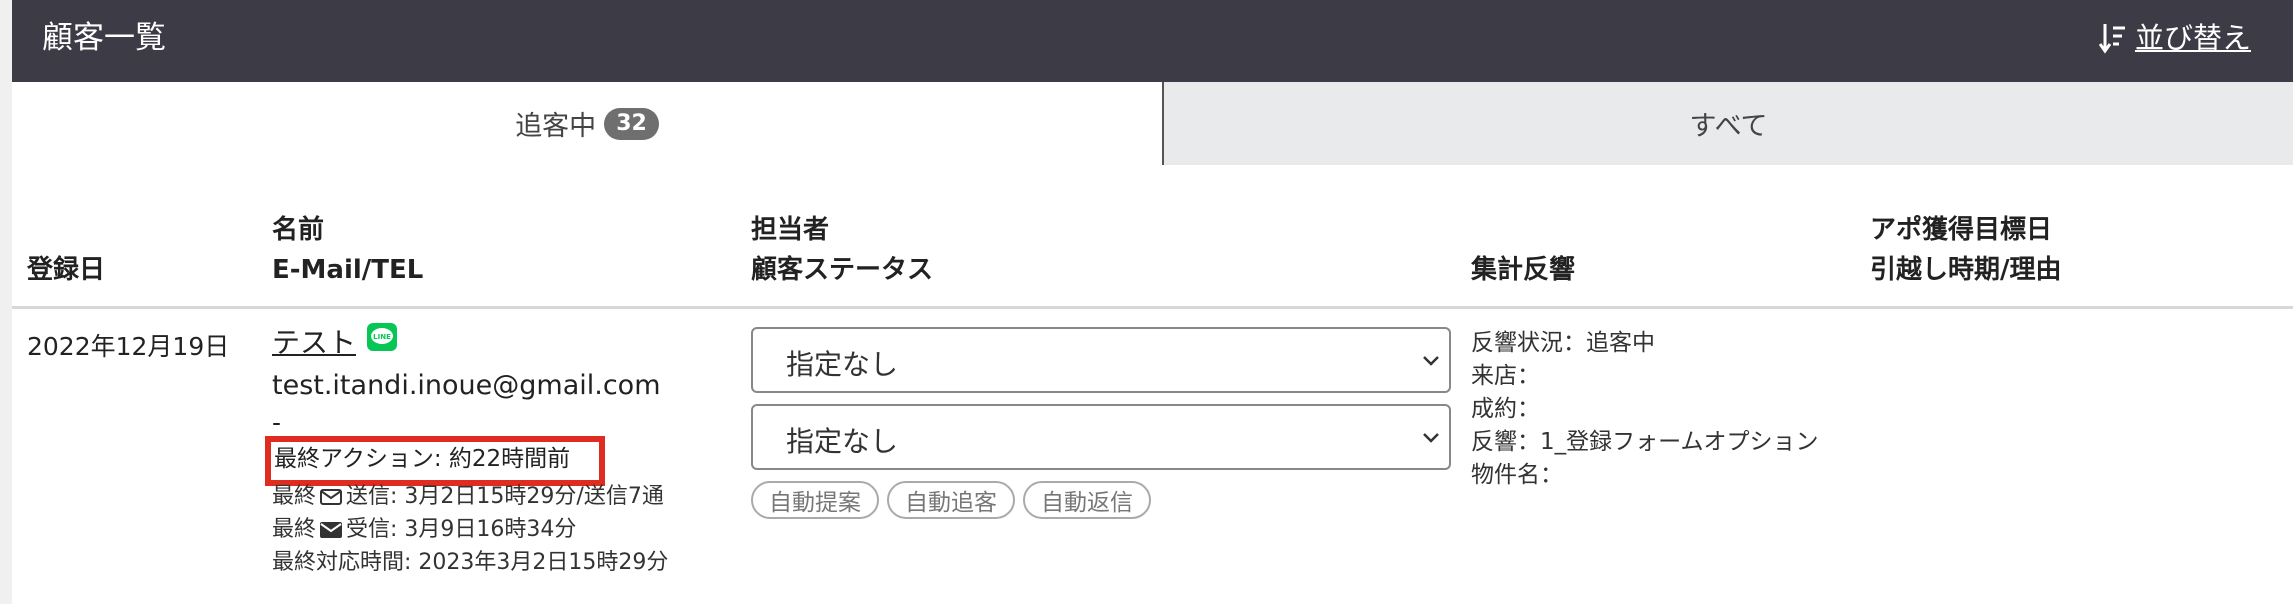 The height and width of the screenshot is (604, 2293). I want to click on tab-all-label: すべて, so click(1728, 126).